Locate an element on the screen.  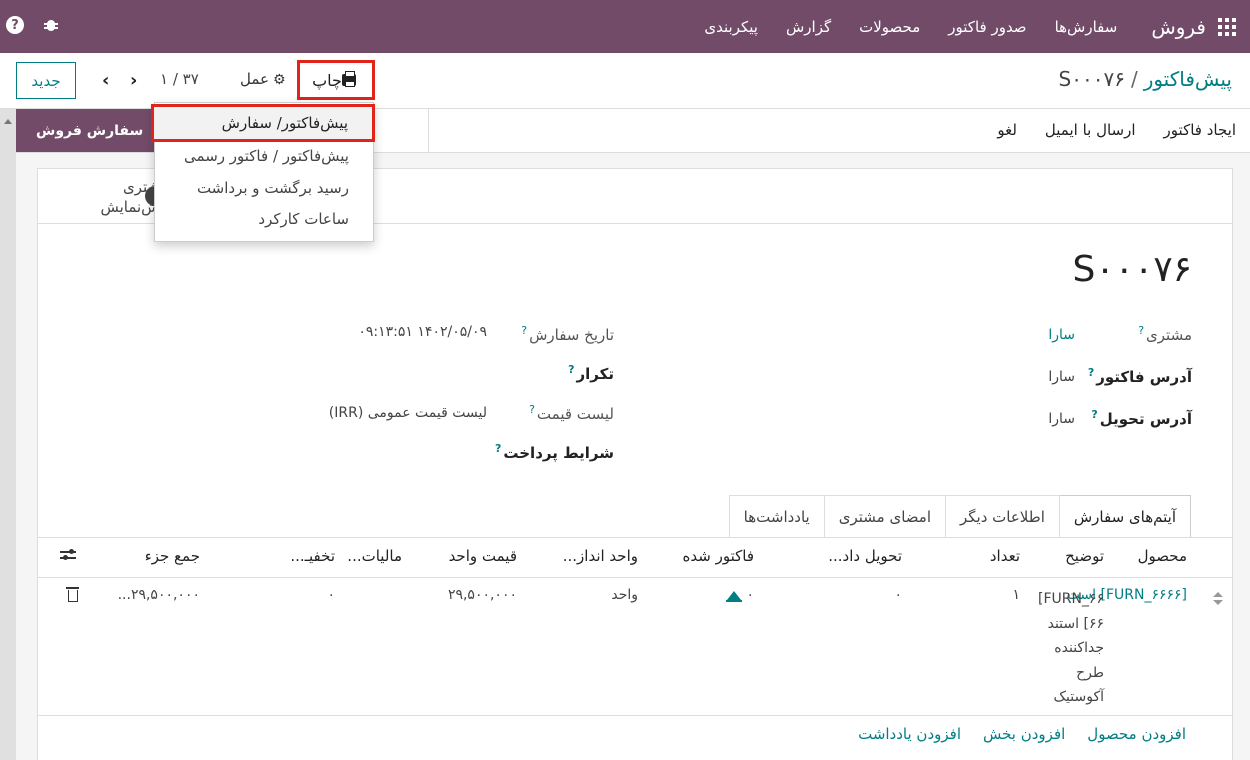
breadcrumb: پیش‌فاکتور/S۰۰۰۷۶ is located at coordinates (1145, 79).